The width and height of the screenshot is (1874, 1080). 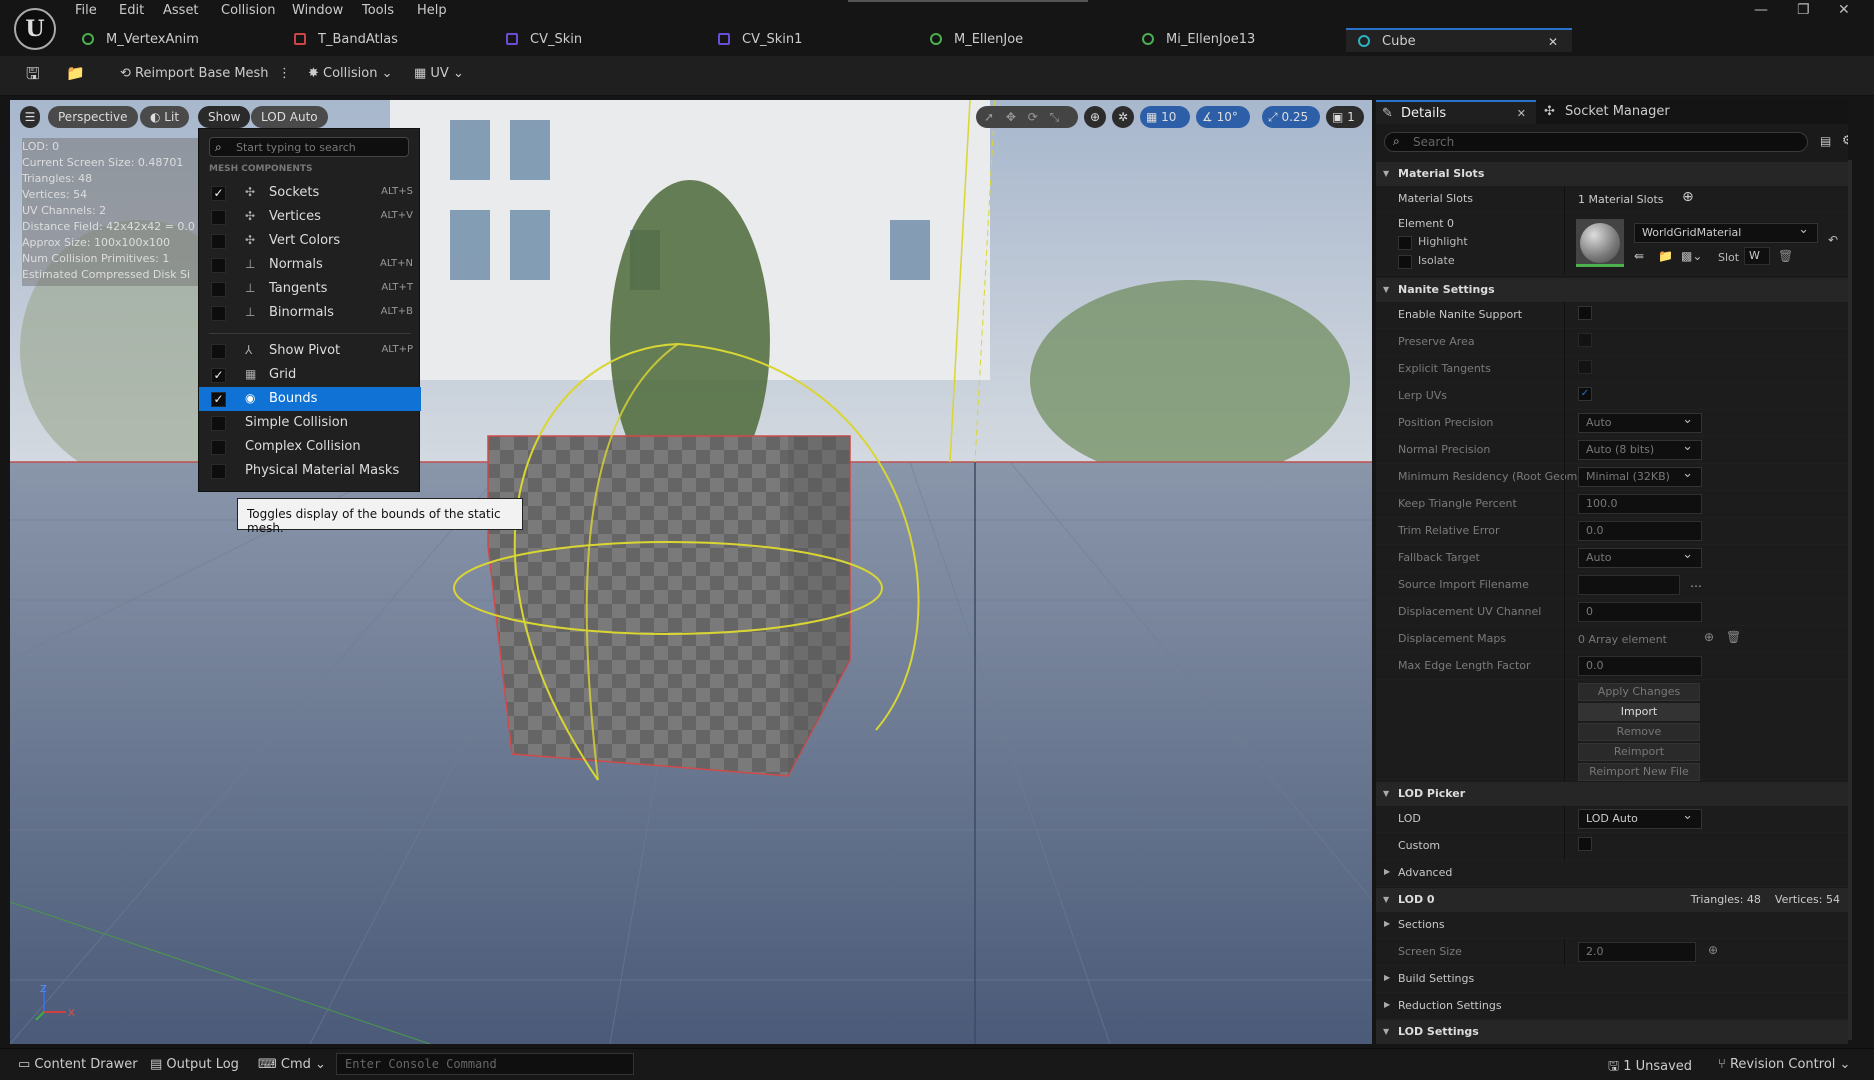 What do you see at coordinates (194, 1064) in the screenshot?
I see `output-log-button: ▤ Output Log` at bounding box center [194, 1064].